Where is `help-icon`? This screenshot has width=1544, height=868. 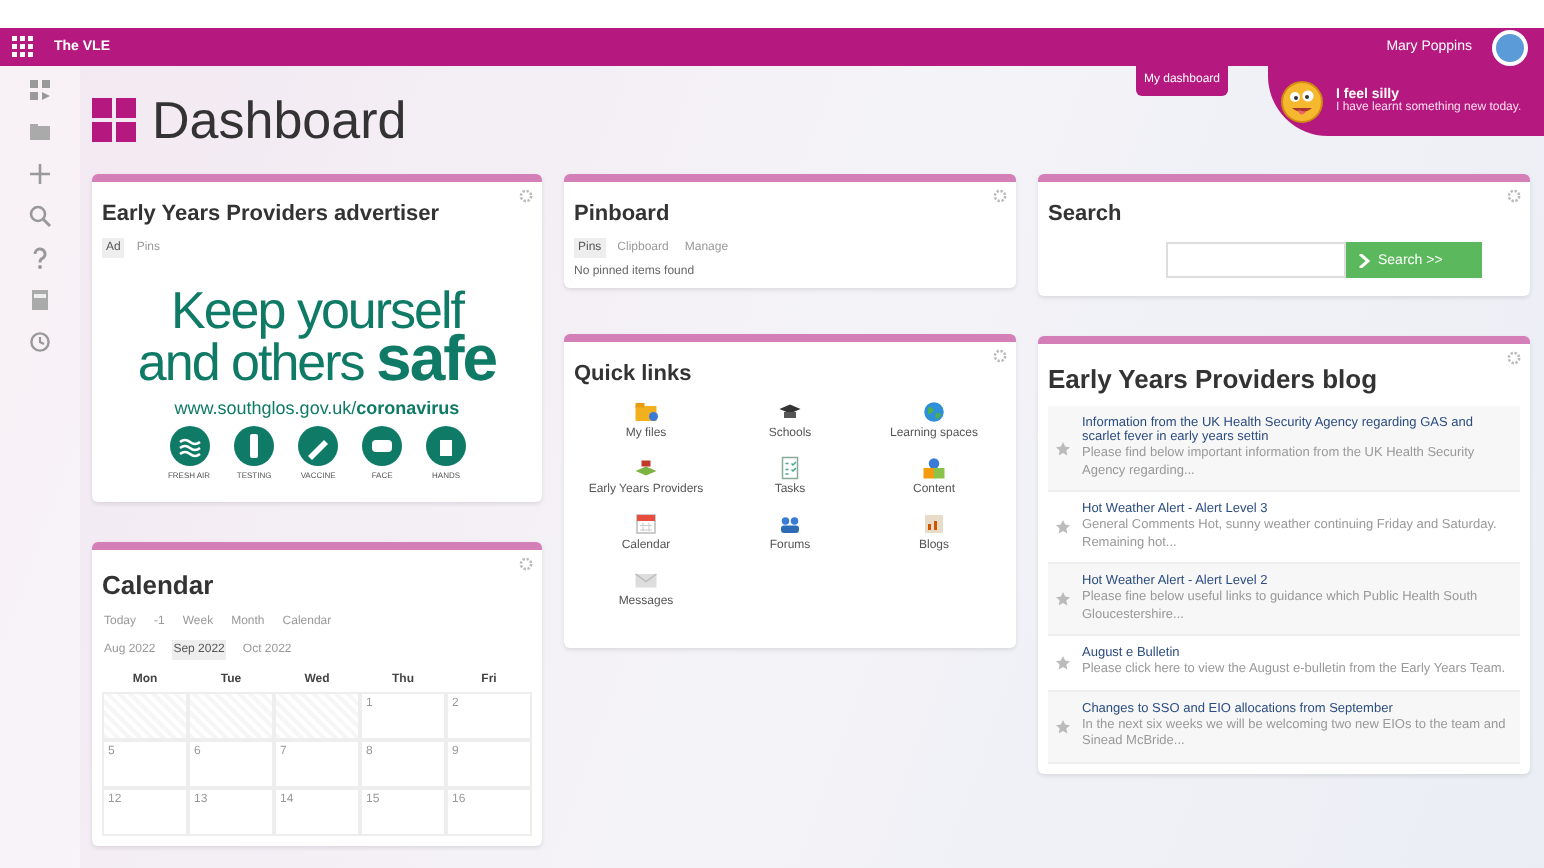 help-icon is located at coordinates (40, 258).